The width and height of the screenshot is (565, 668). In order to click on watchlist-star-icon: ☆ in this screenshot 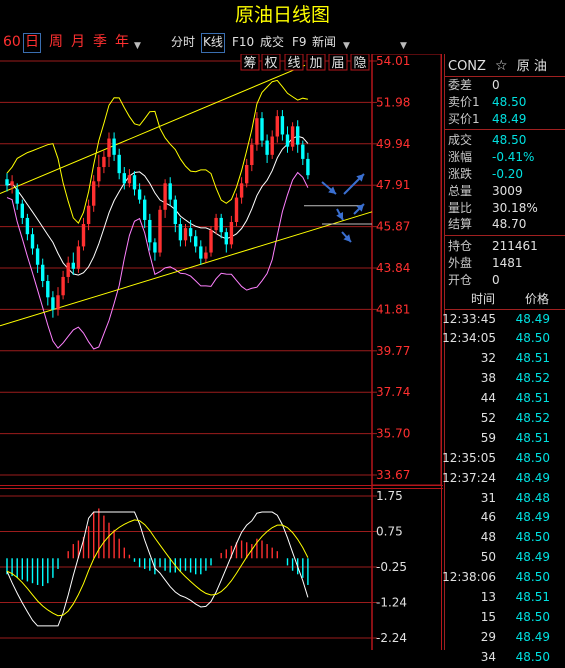, I will do `click(501, 66)`.